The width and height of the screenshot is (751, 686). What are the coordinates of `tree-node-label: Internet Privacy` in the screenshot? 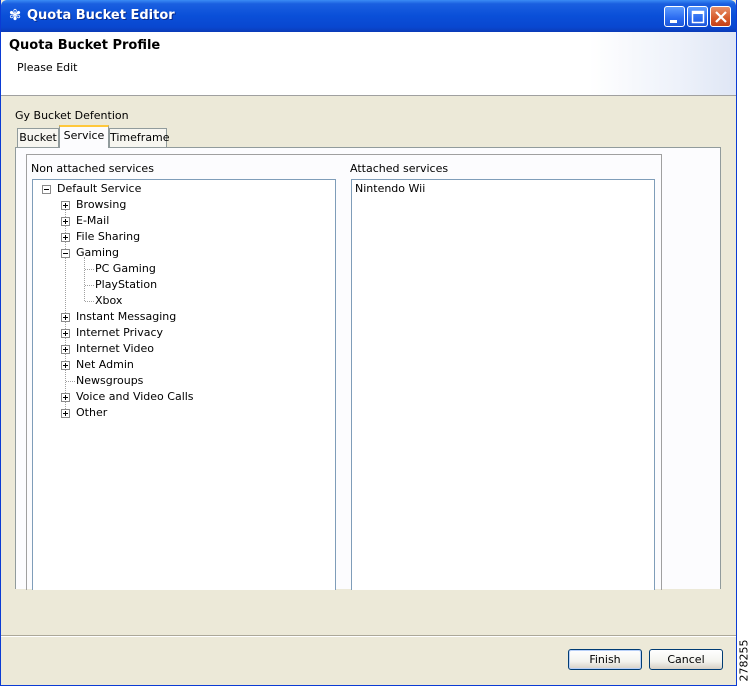 It's located at (120, 332).